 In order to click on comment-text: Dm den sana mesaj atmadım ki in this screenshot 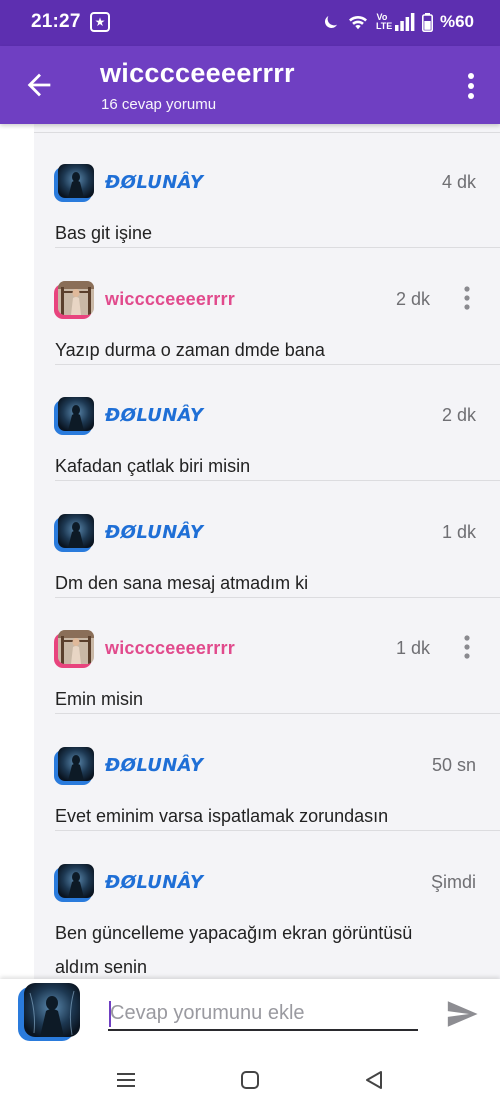, I will do `click(182, 583)`.